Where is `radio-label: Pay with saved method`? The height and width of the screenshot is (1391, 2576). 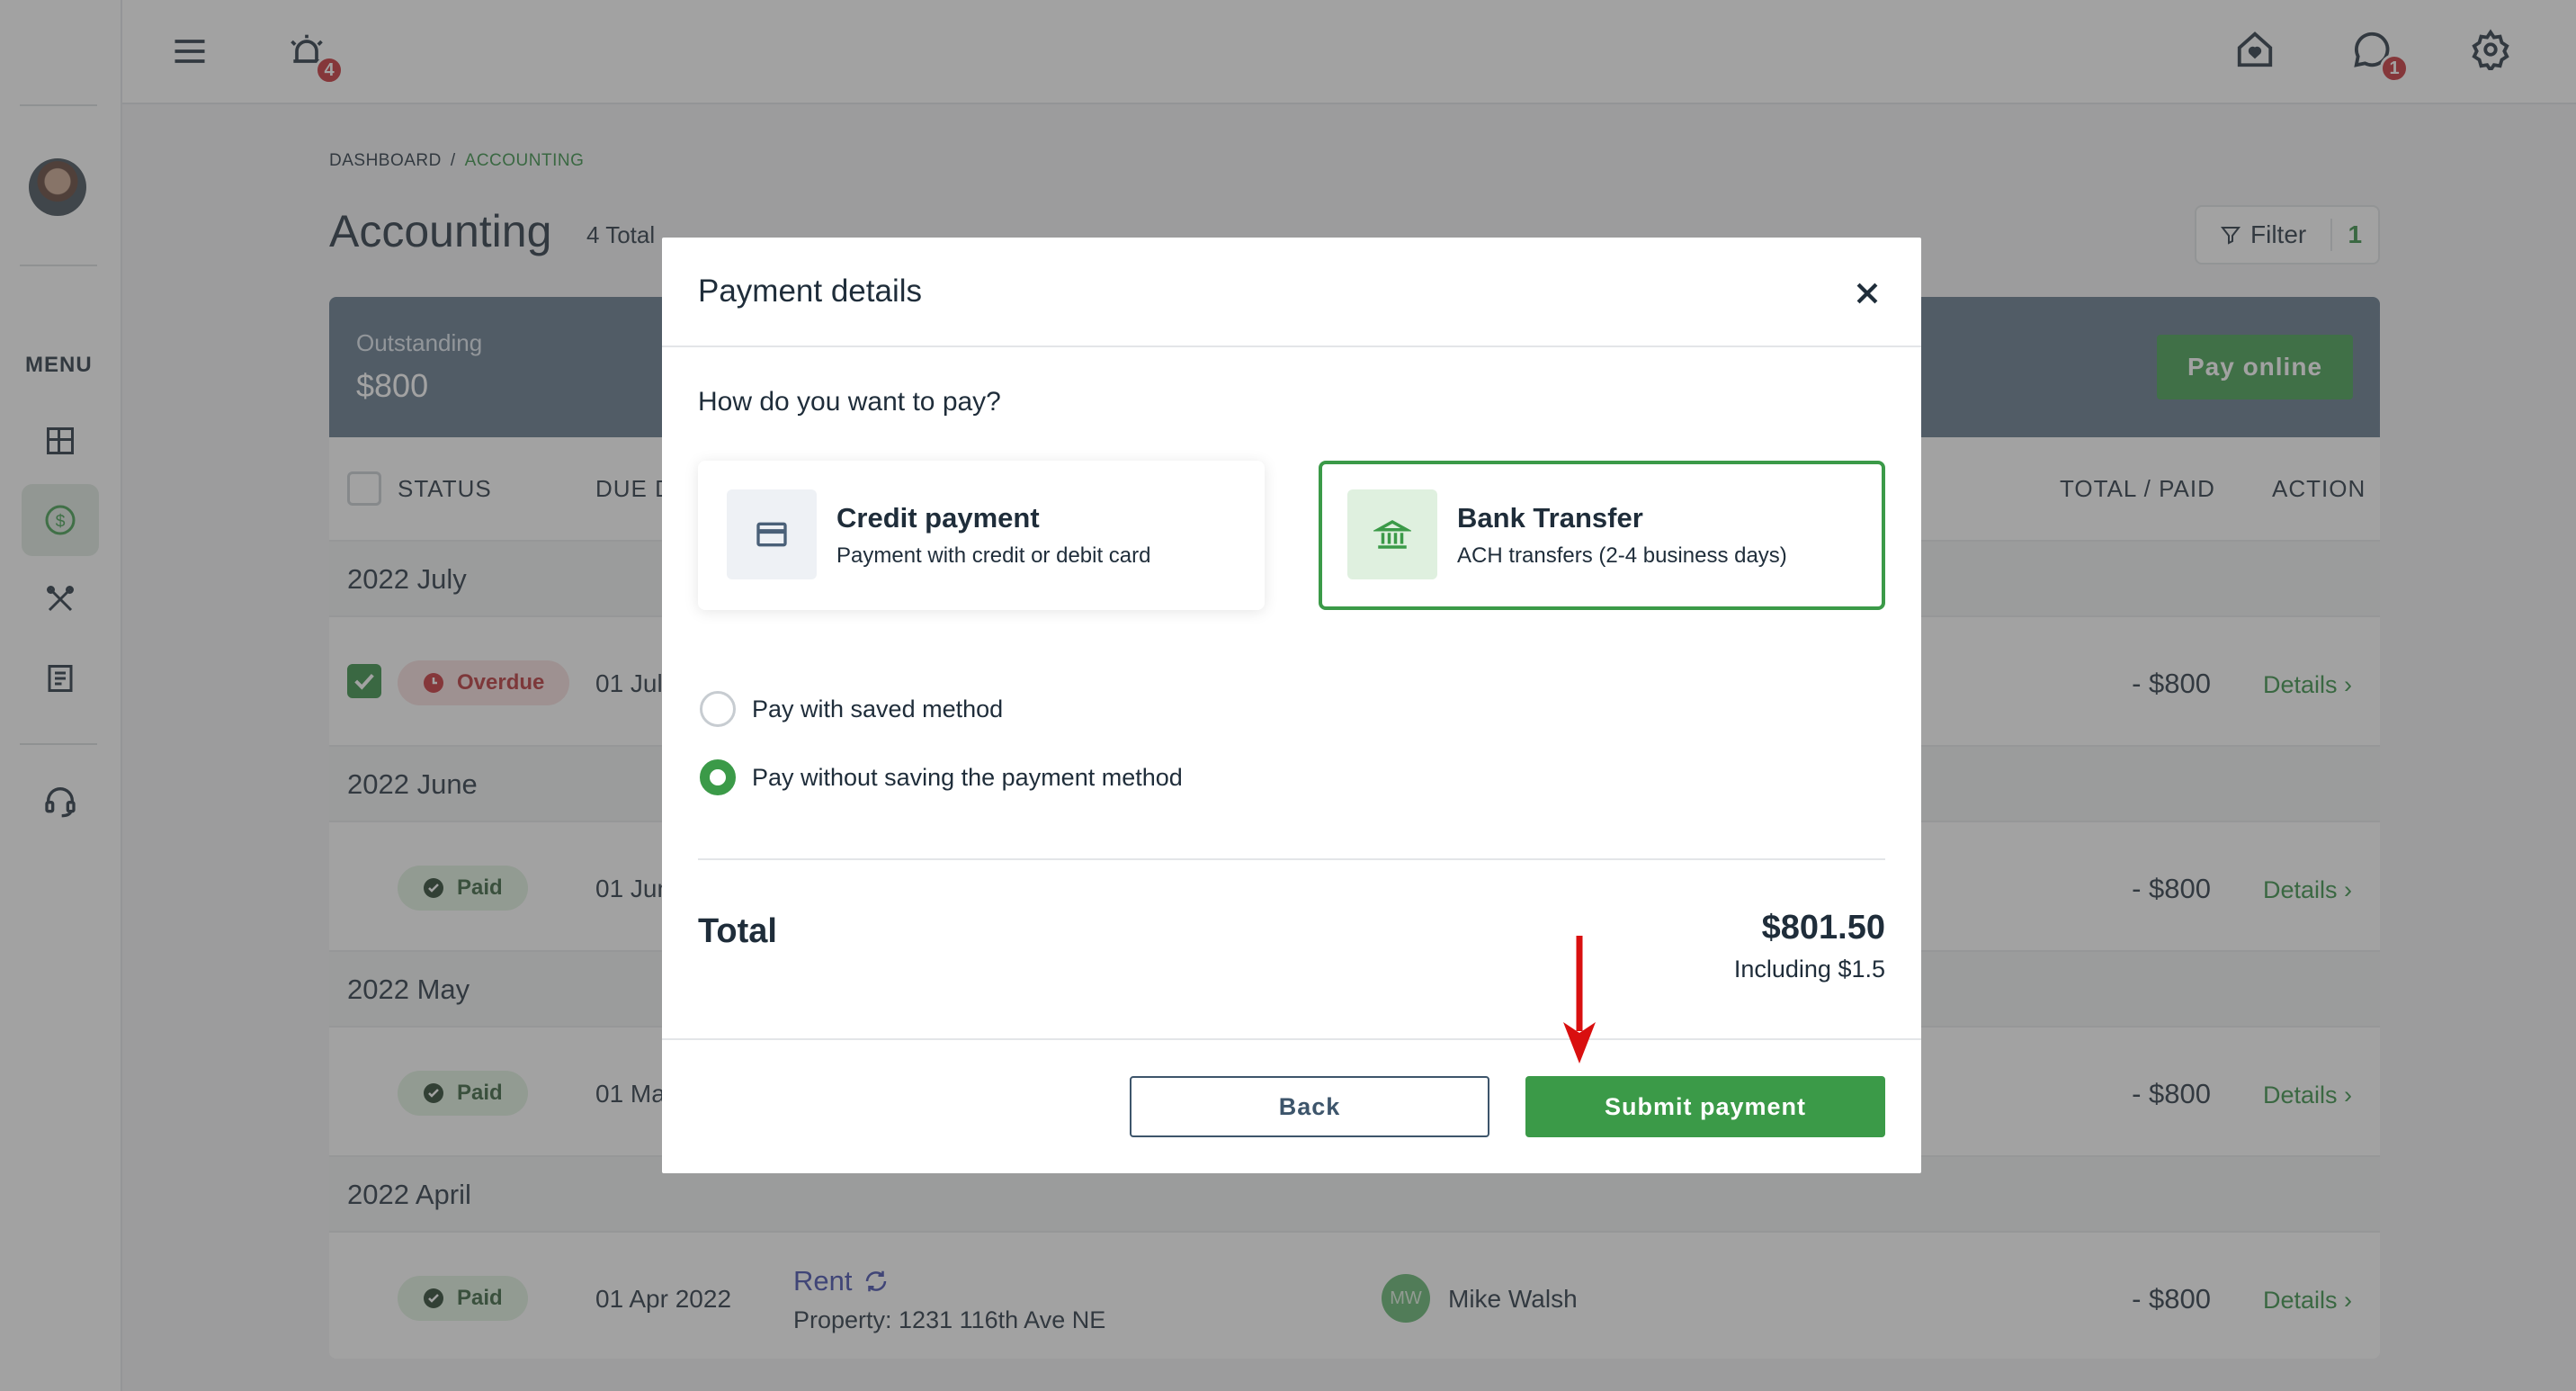 radio-label: Pay with saved method is located at coordinates (878, 709).